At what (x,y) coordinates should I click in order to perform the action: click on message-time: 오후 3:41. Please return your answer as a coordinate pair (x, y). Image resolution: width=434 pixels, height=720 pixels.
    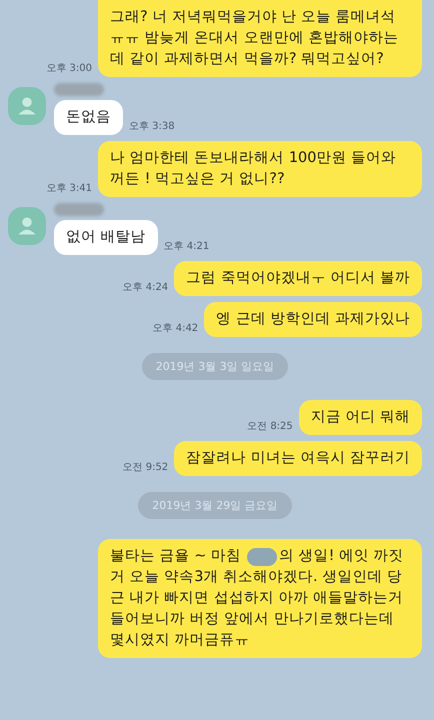
    Looking at the image, I should click on (69, 188).